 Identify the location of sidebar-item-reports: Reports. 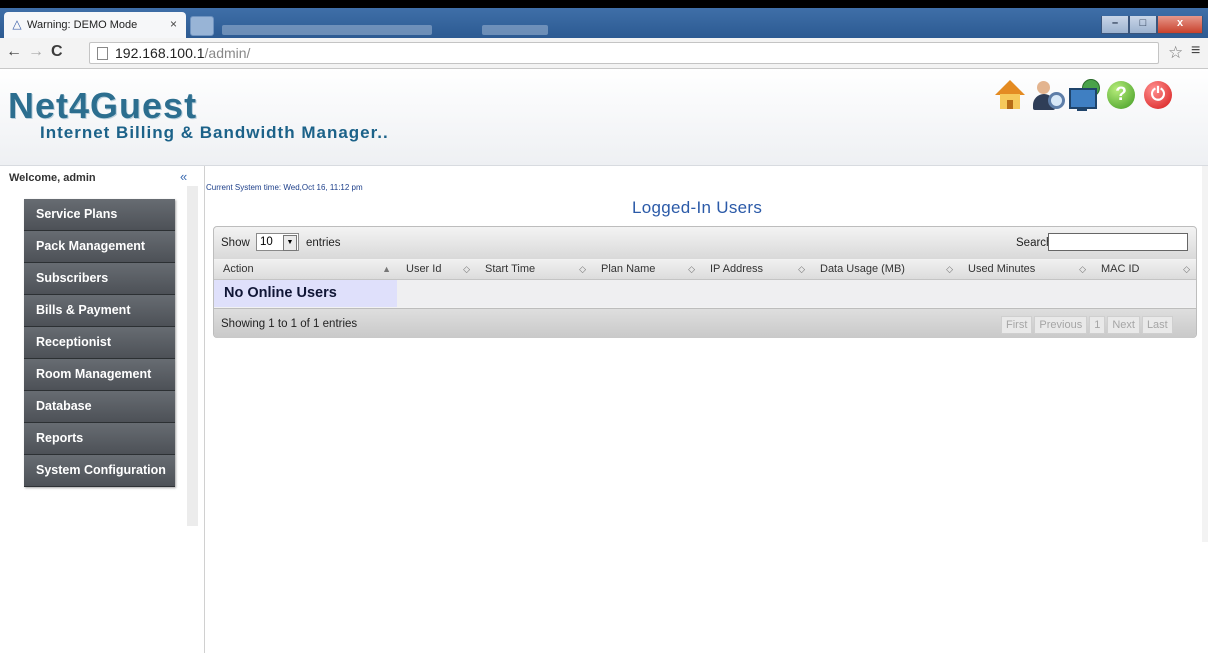
(99, 439).